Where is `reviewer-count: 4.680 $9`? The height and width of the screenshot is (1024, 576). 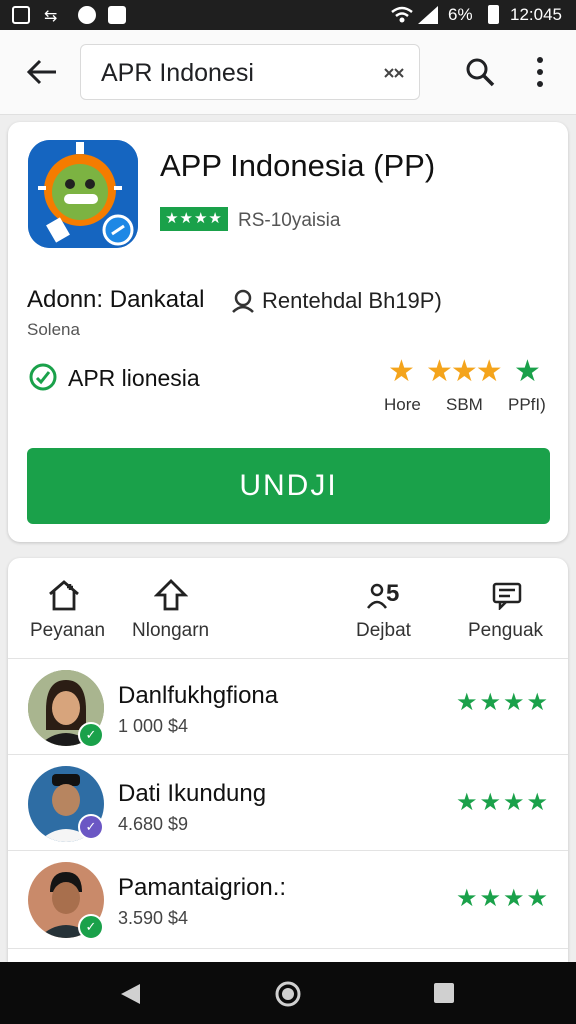 reviewer-count: 4.680 $9 is located at coordinates (153, 824).